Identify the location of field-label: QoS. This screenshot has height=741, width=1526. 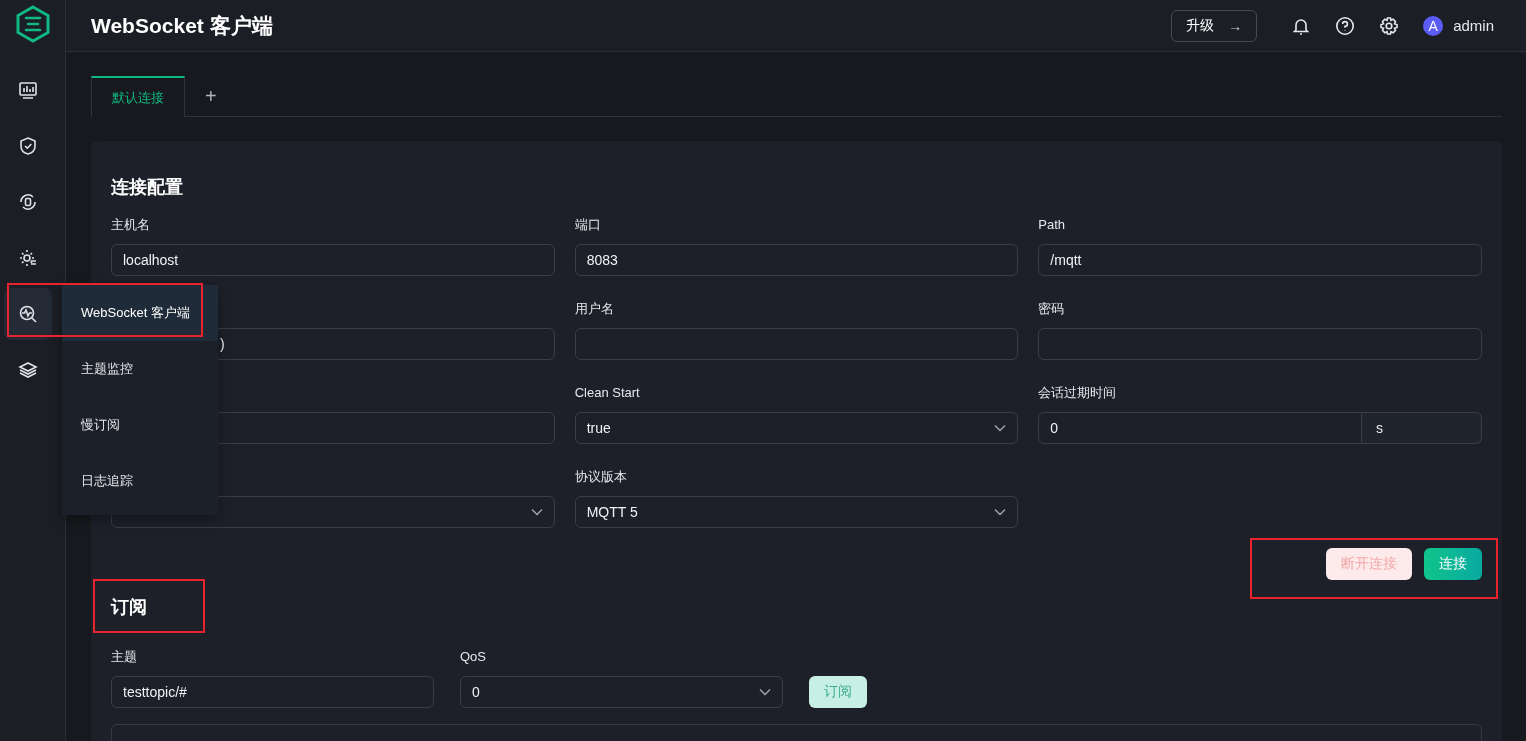
(473, 657).